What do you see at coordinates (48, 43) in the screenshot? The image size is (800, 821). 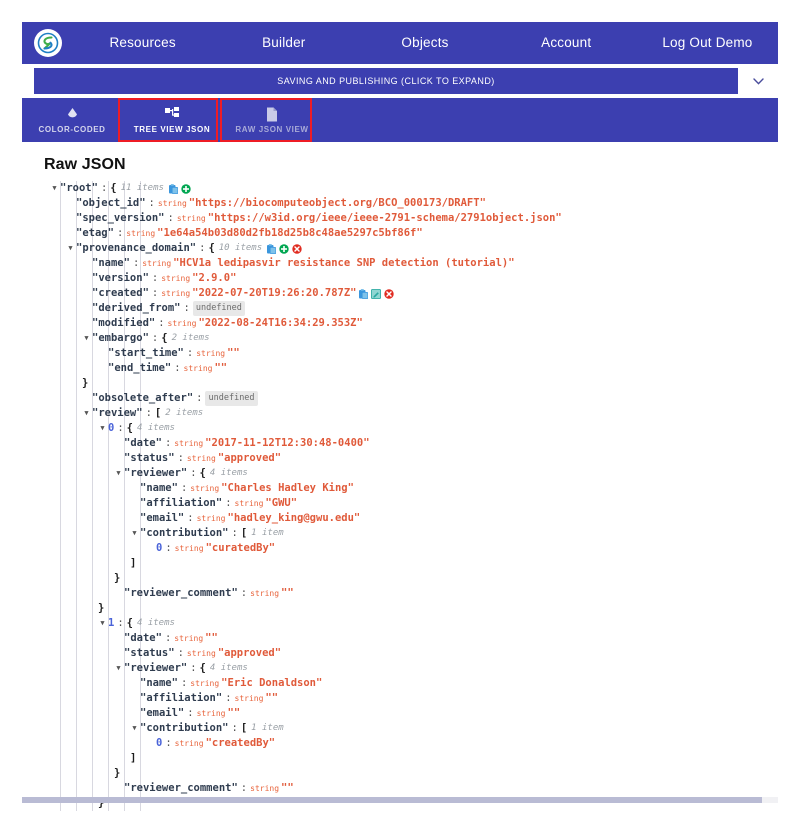 I see `biocompute-logo-icon` at bounding box center [48, 43].